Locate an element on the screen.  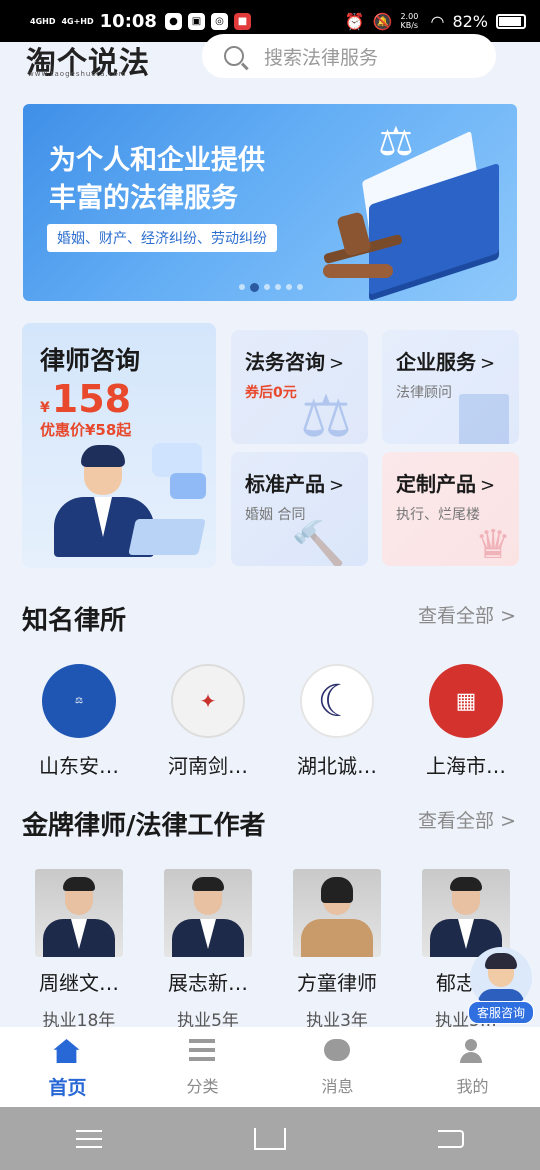
firm-logo: ⚖ is located at coordinates (79, 701).